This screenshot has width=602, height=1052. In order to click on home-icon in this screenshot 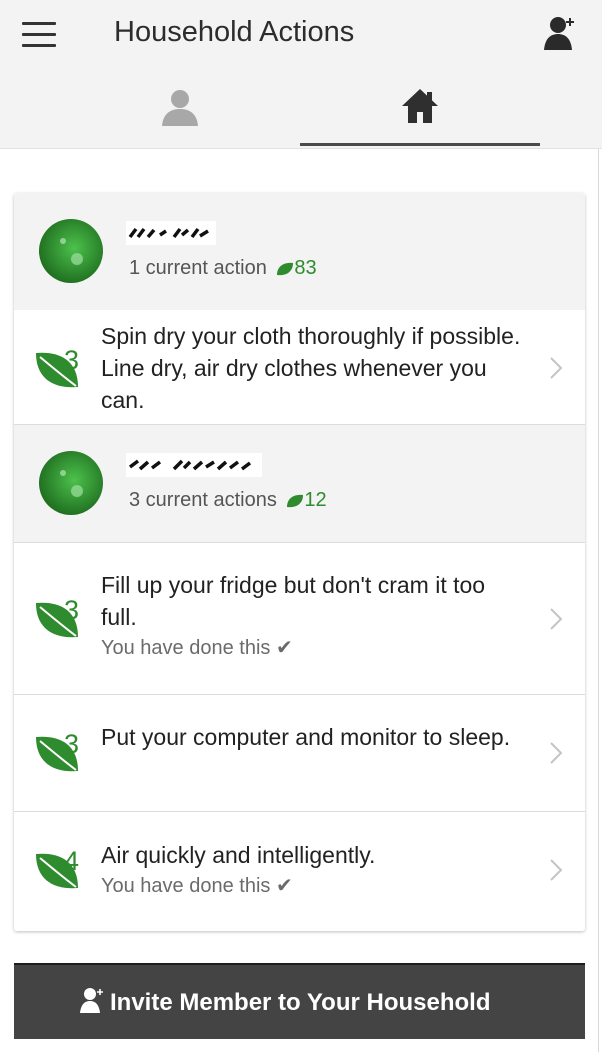, I will do `click(420, 106)`.